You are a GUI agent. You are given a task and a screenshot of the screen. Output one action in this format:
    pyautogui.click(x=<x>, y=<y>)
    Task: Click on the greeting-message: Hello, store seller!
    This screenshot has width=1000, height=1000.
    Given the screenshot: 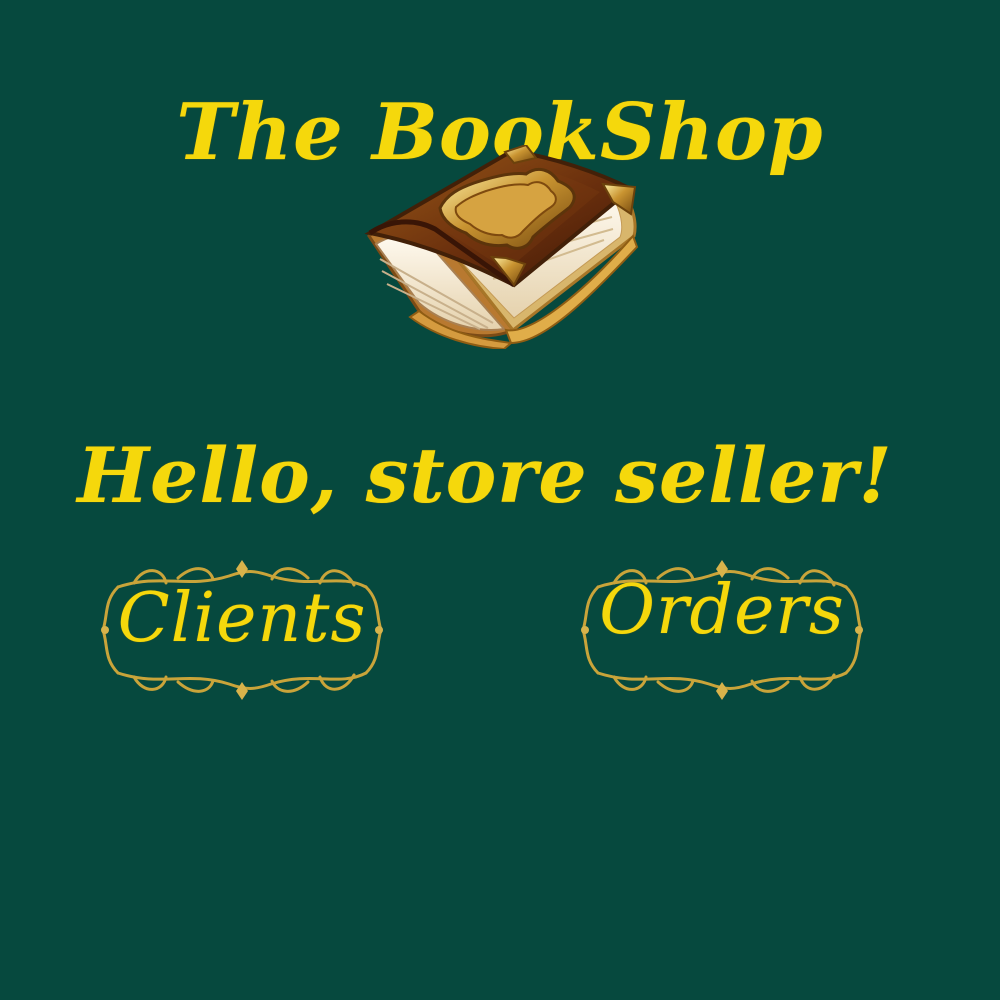 What is the action you would take?
    pyautogui.click(x=485, y=476)
    